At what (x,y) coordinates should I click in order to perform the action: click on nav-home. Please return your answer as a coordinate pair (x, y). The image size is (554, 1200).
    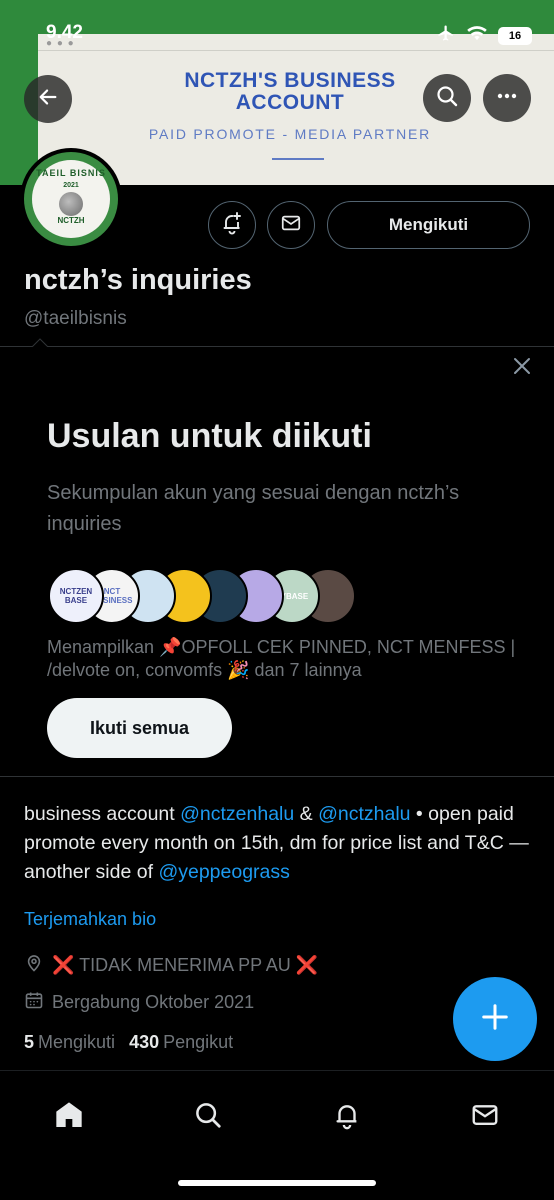
    Looking at the image, I should click on (69, 1117).